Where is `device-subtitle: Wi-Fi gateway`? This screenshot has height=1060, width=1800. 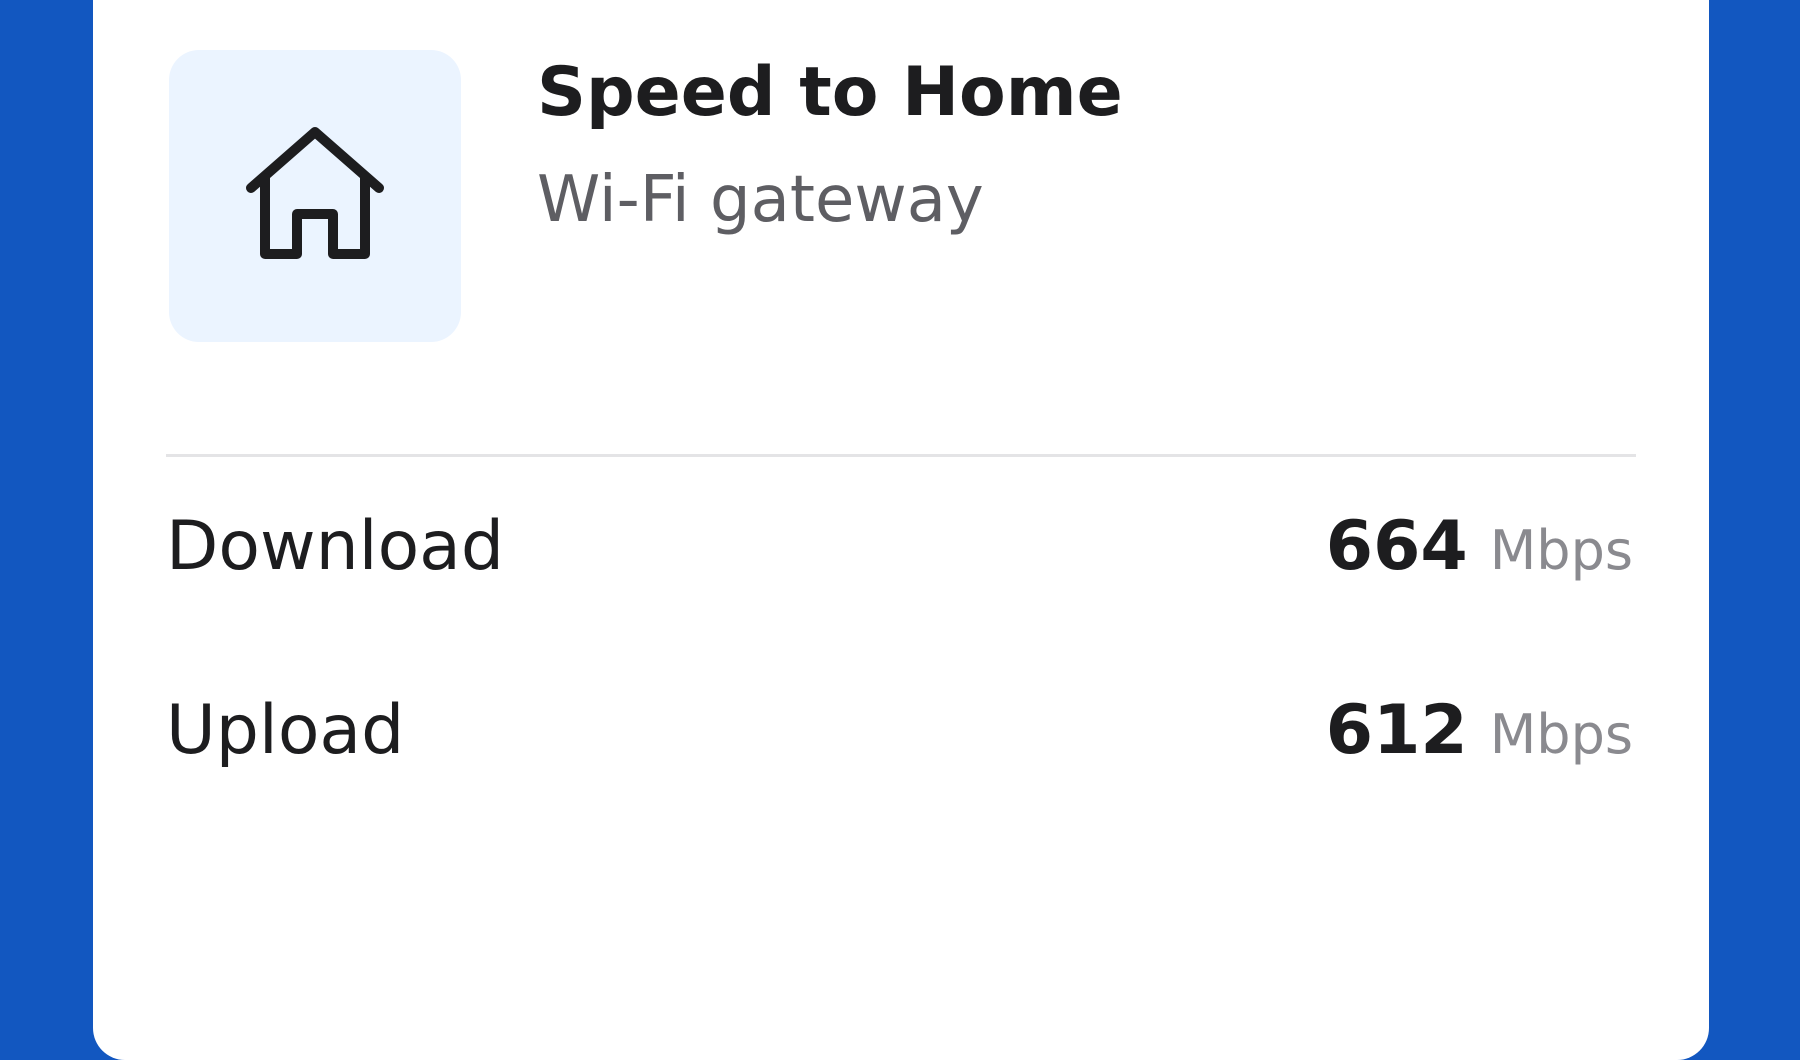
device-subtitle: Wi-Fi gateway is located at coordinates (760, 200).